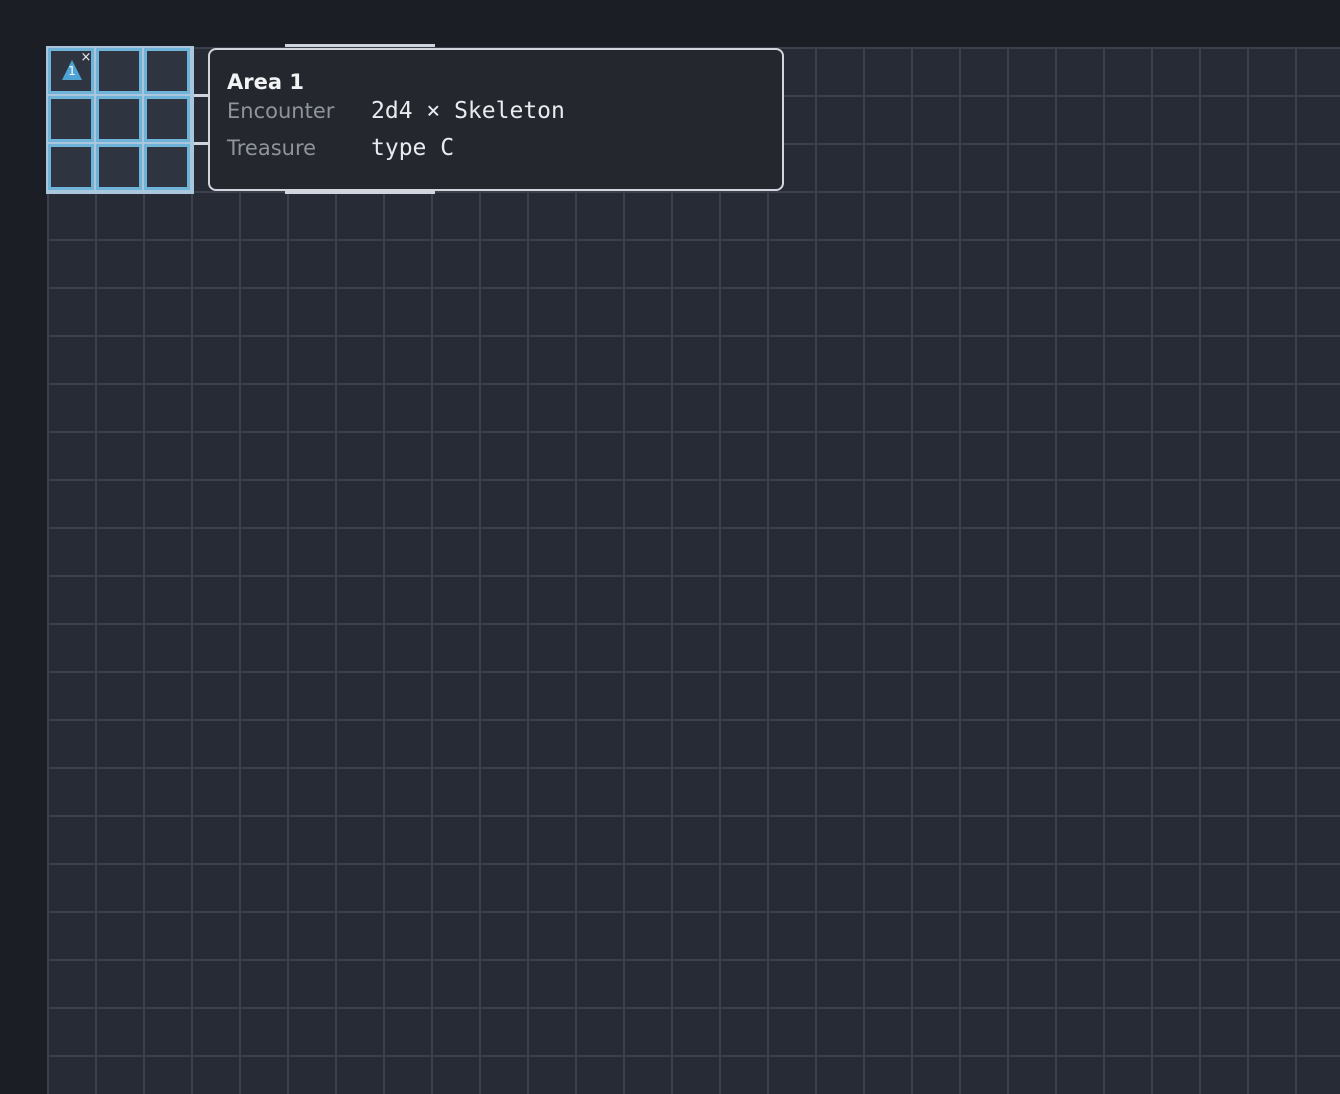  I want to click on area-marker-number: 1, so click(72, 71).